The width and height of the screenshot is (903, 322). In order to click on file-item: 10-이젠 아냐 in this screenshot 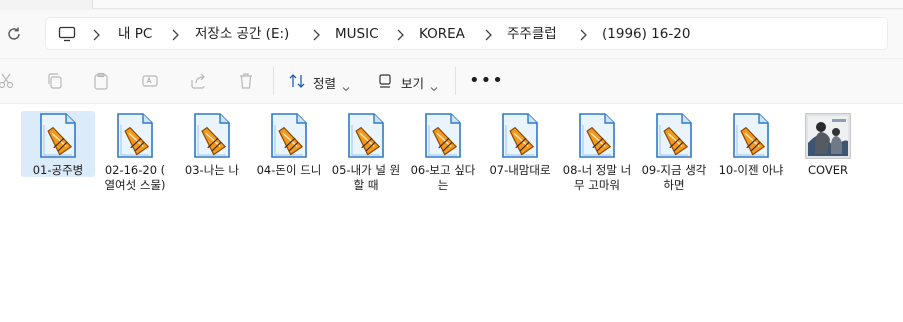, I will do `click(751, 161)`.